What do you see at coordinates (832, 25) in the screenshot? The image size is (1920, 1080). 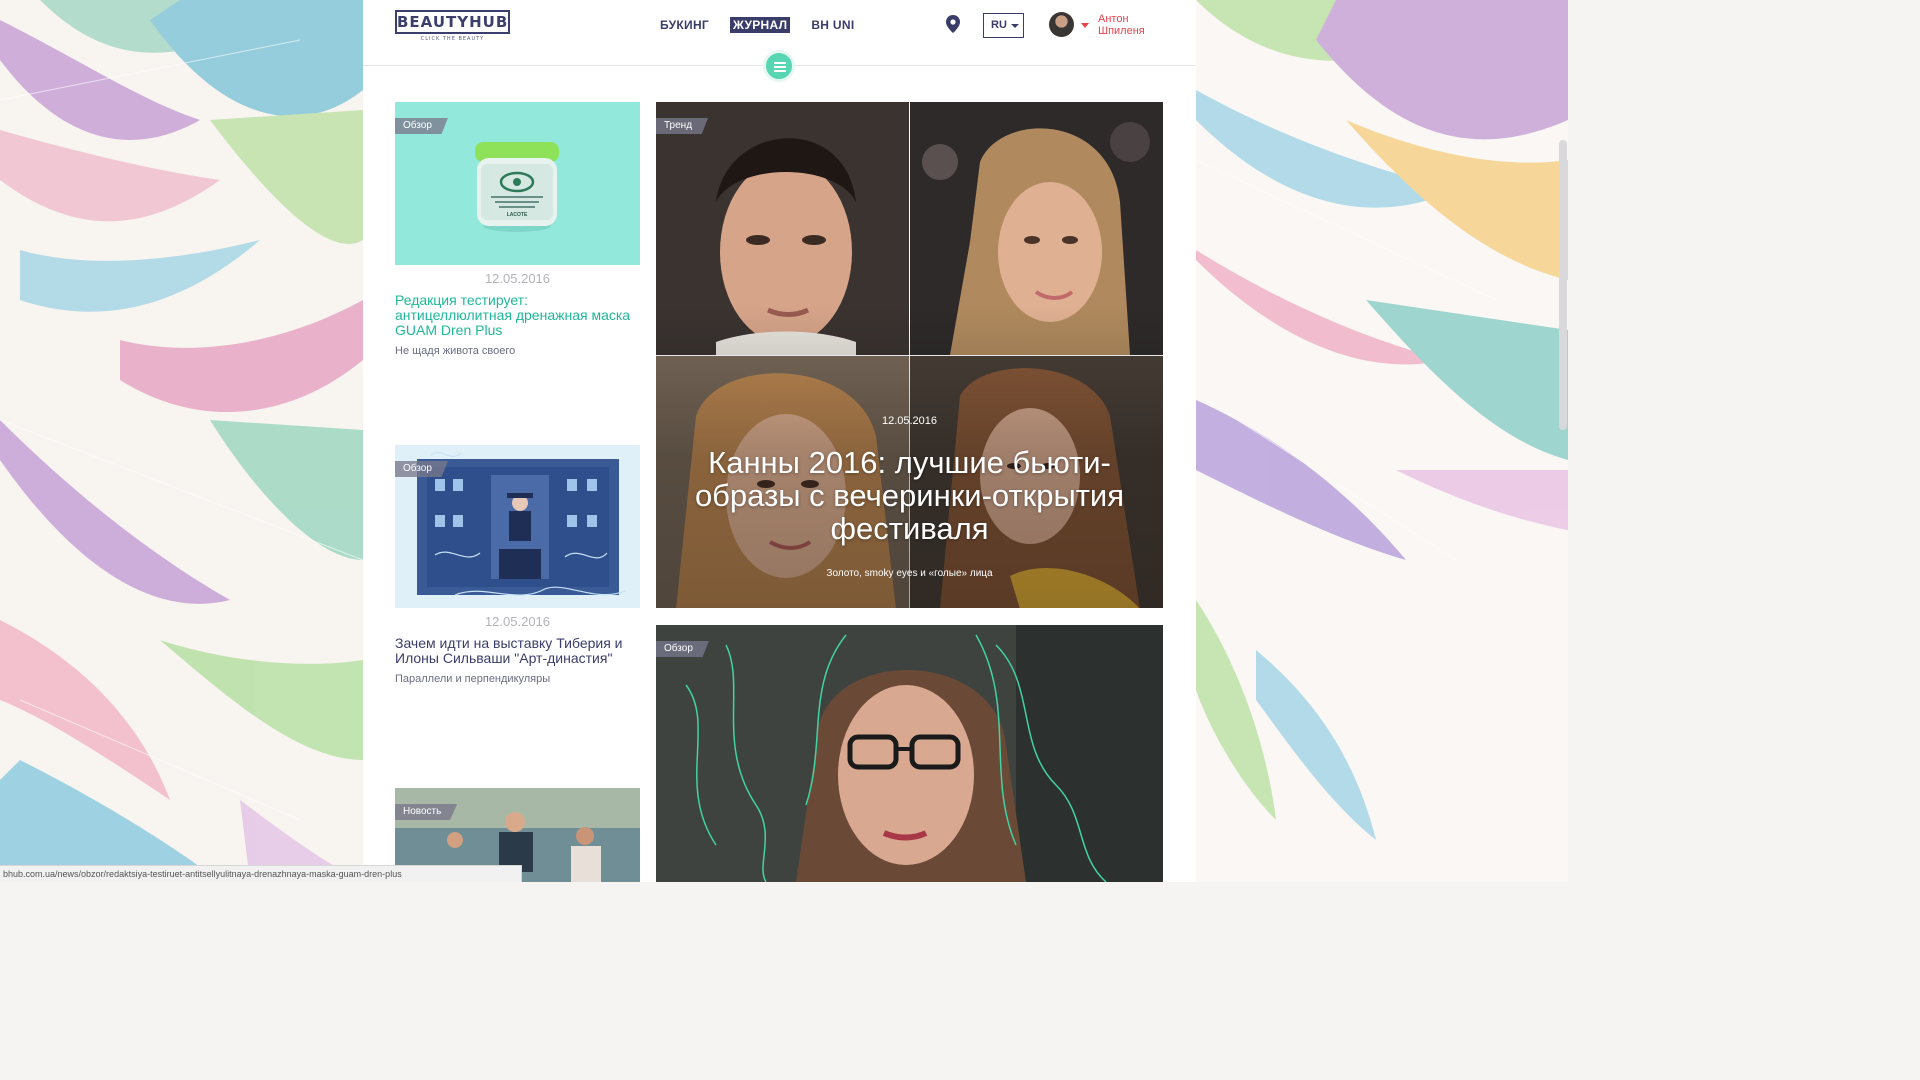 I see `nav-bh-uni: BH UNI` at bounding box center [832, 25].